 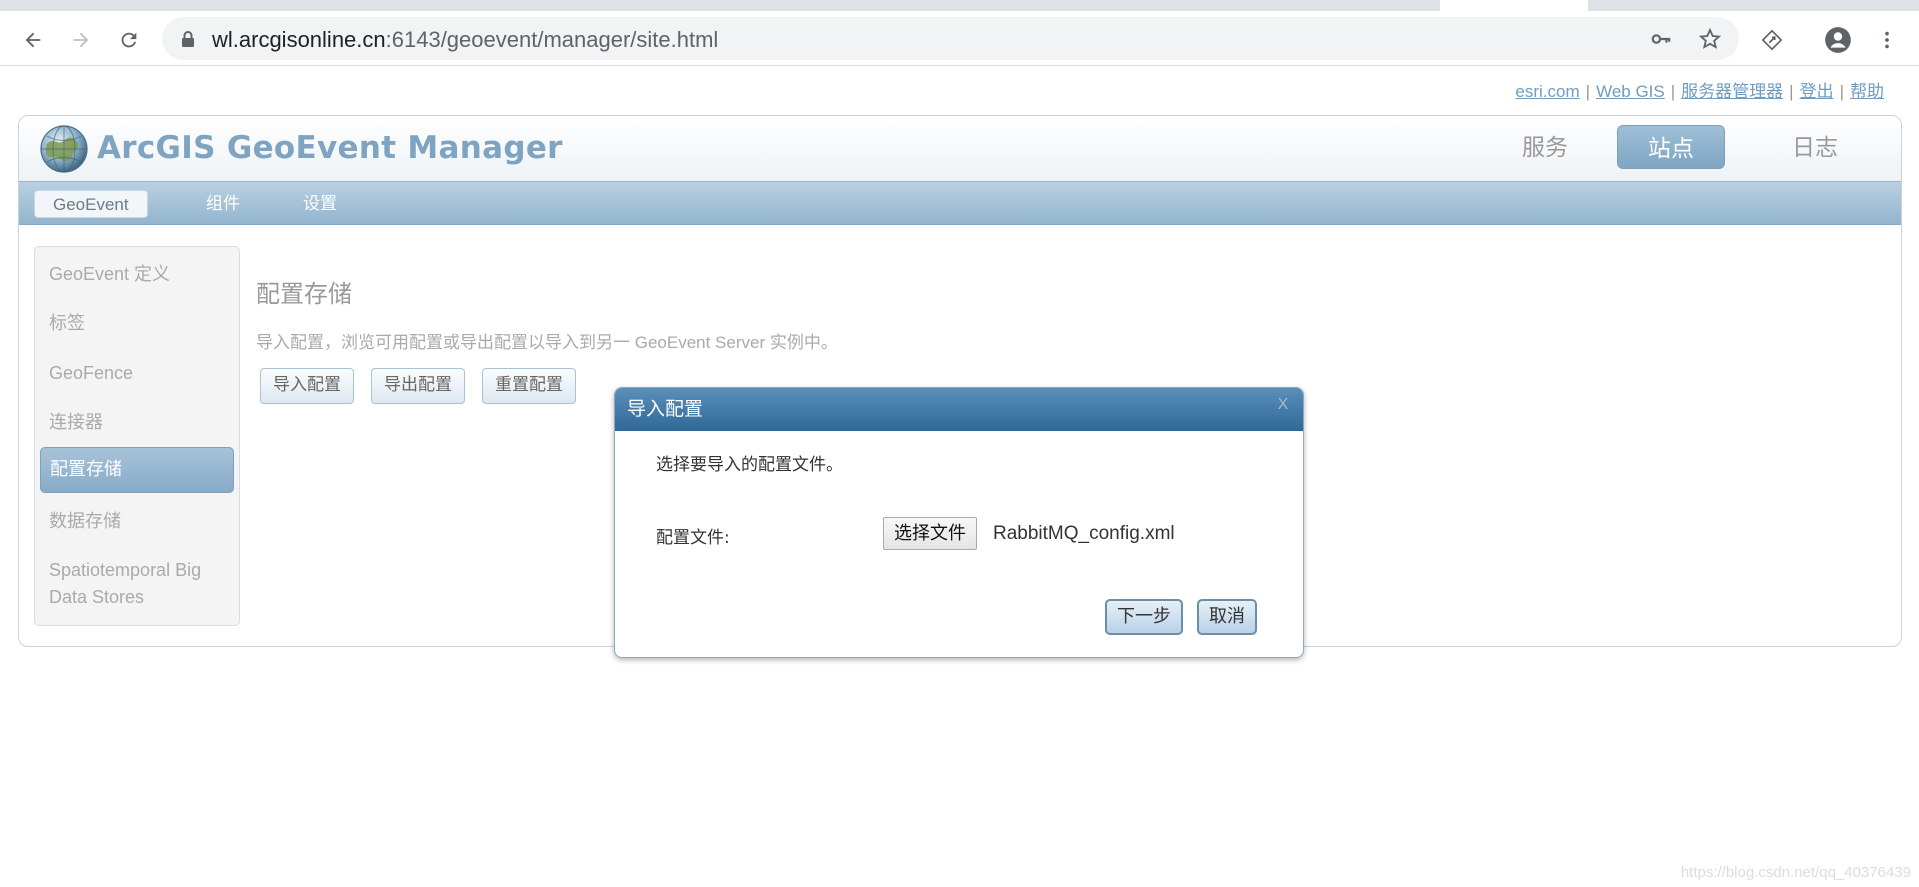 I want to click on back-arrow-icon, so click(x=33, y=40).